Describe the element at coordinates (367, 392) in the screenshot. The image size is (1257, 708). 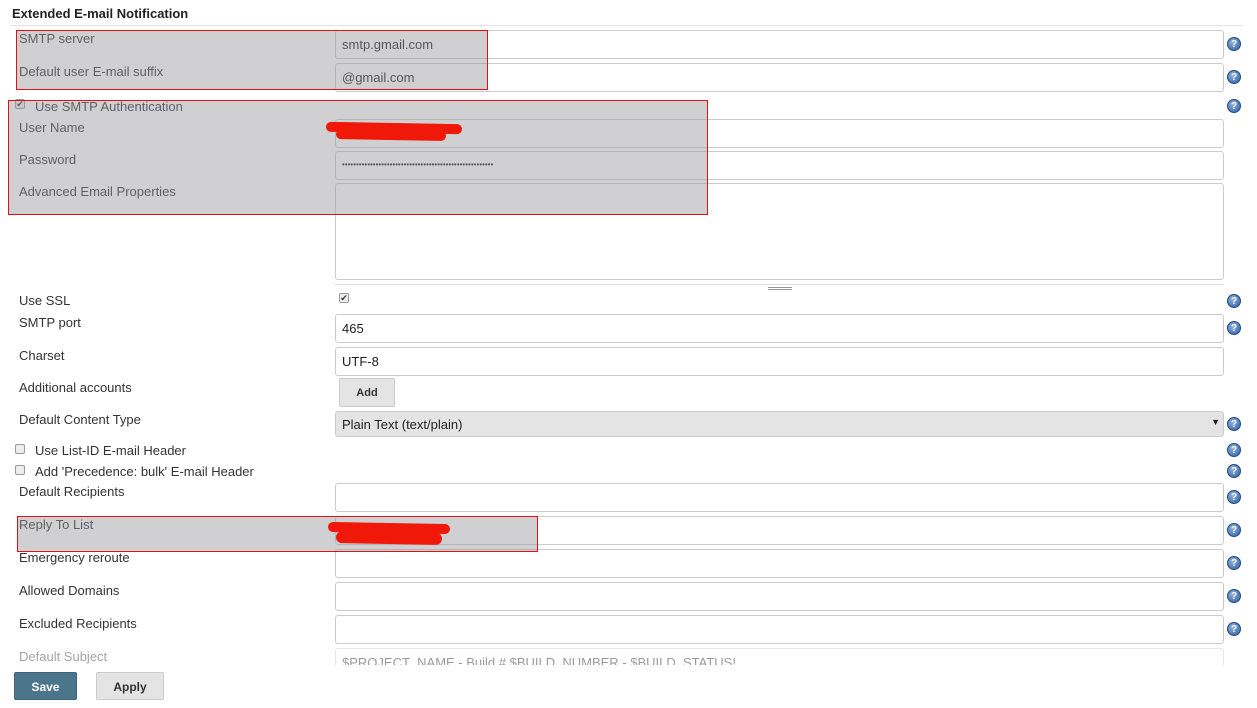
I see `add-account-button: Add` at that location.